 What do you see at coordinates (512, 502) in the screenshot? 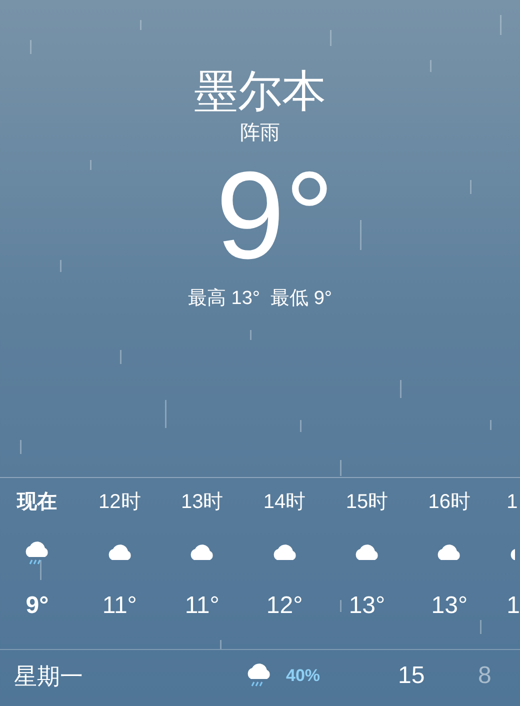
I see `hour-label: 1` at bounding box center [512, 502].